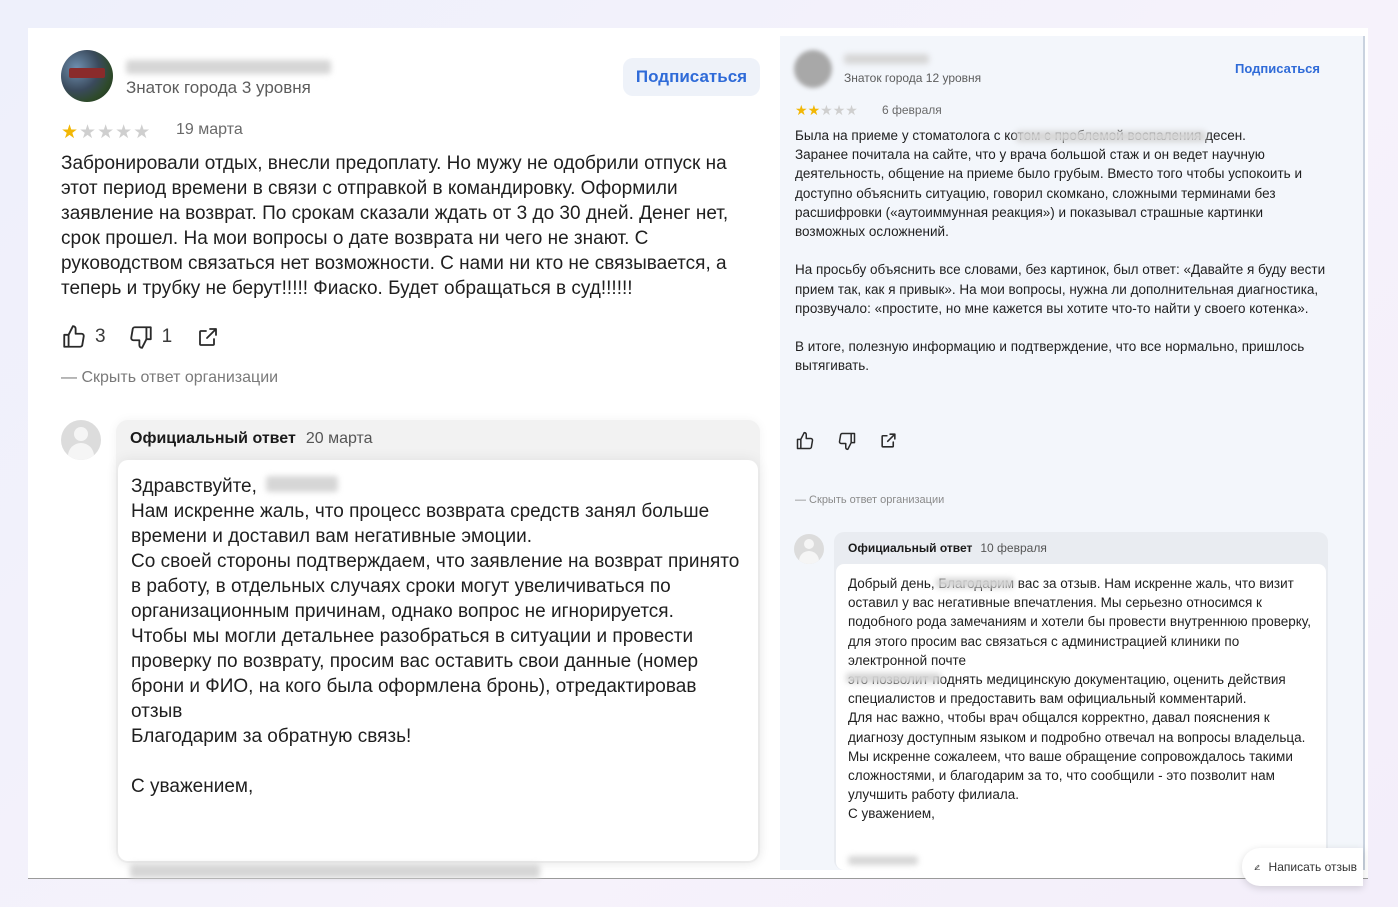 The height and width of the screenshot is (907, 1398). What do you see at coordinates (1257, 867) in the screenshot?
I see `pencil-icon` at bounding box center [1257, 867].